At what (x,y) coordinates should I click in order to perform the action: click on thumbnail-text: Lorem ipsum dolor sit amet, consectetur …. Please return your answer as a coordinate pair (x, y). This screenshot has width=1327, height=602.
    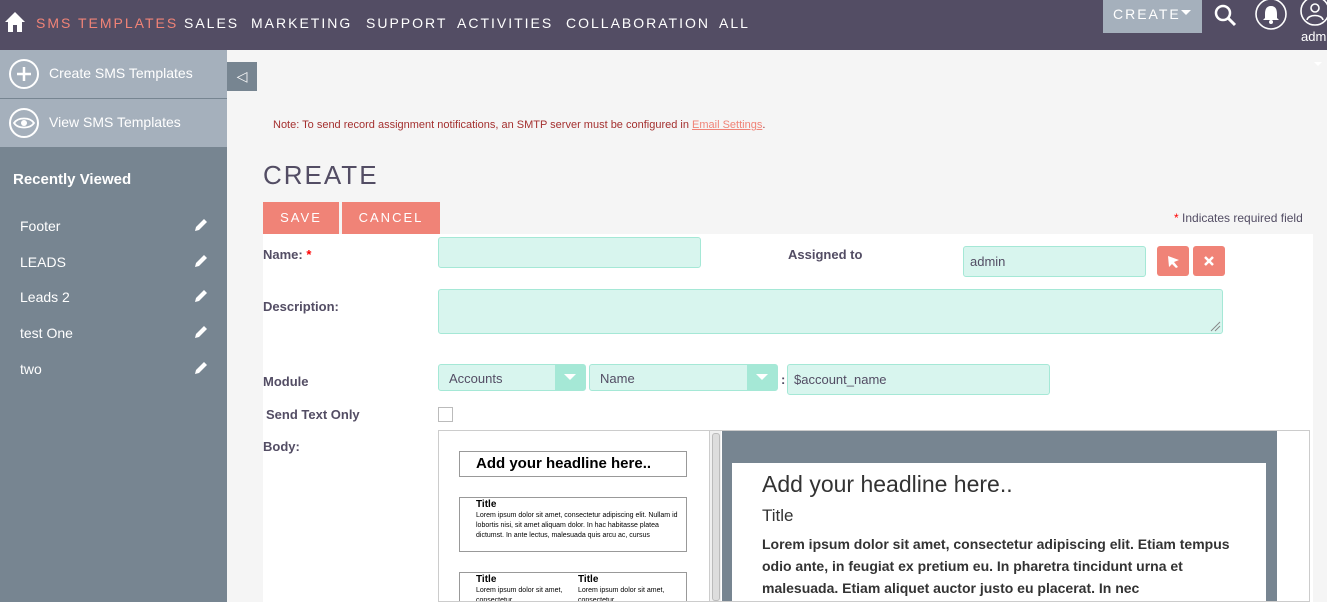
    Looking at the image, I should click on (577, 525).